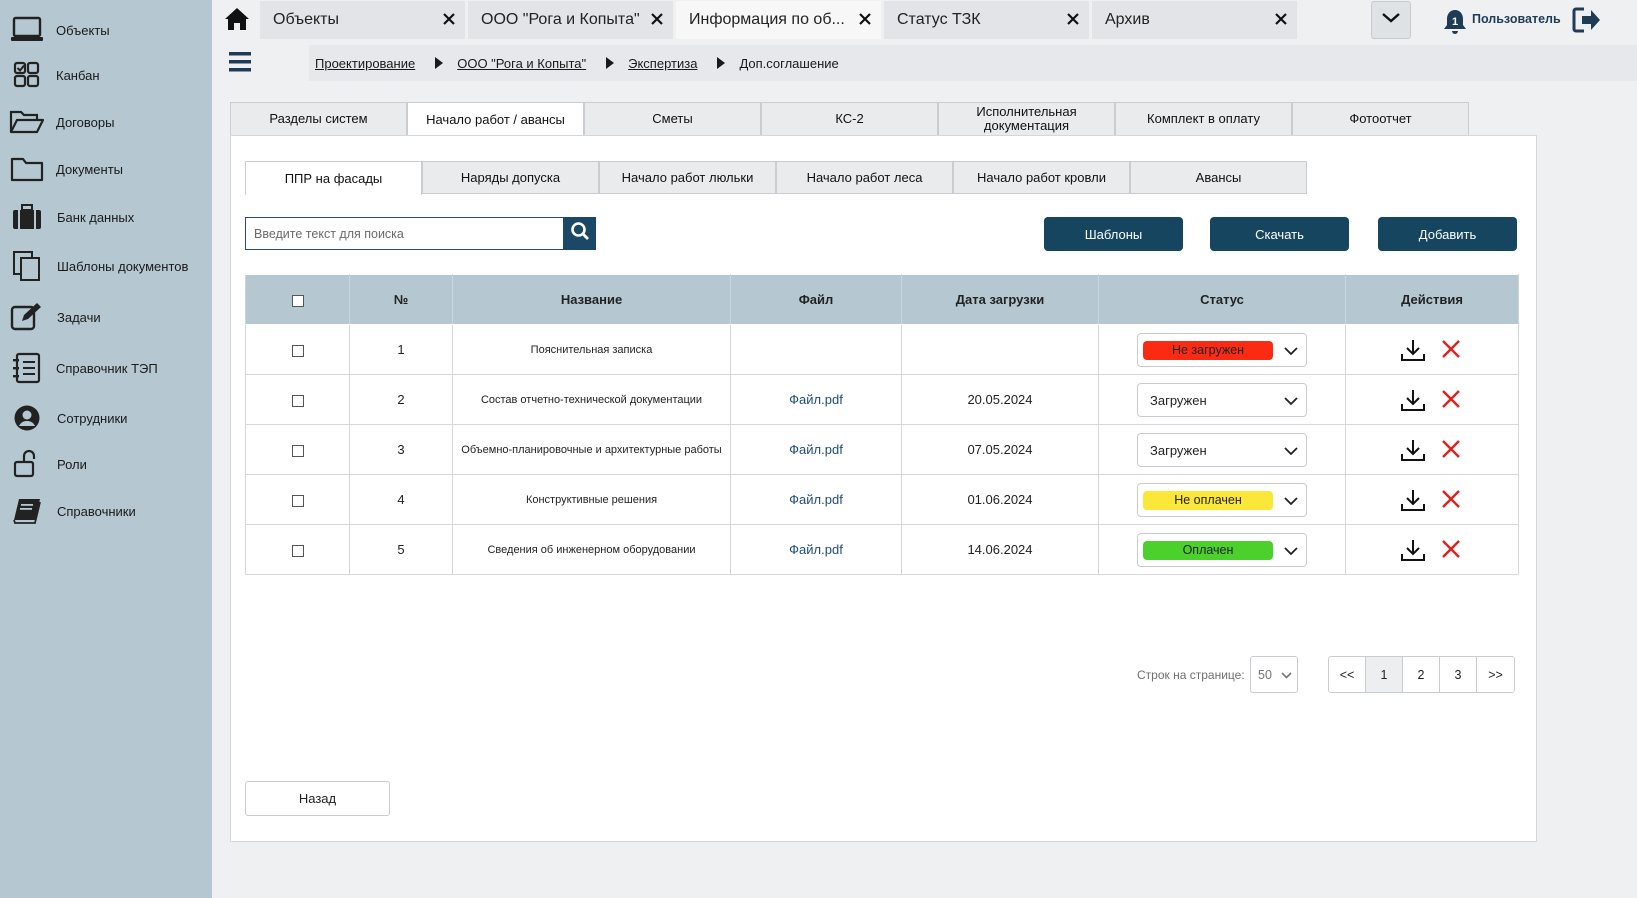  I want to click on search-button, so click(579, 233).